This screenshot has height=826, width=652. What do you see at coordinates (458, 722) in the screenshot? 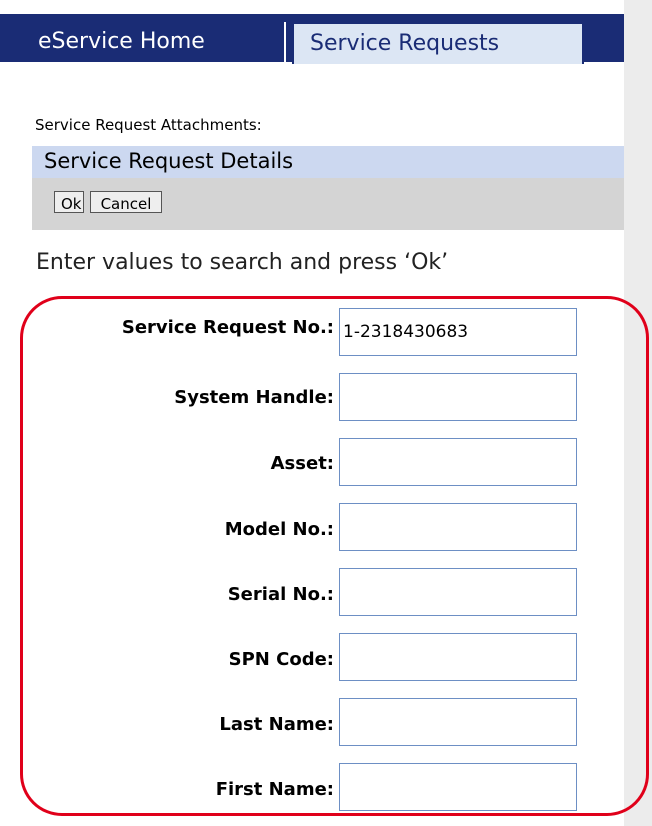
I see `last-name-input` at bounding box center [458, 722].